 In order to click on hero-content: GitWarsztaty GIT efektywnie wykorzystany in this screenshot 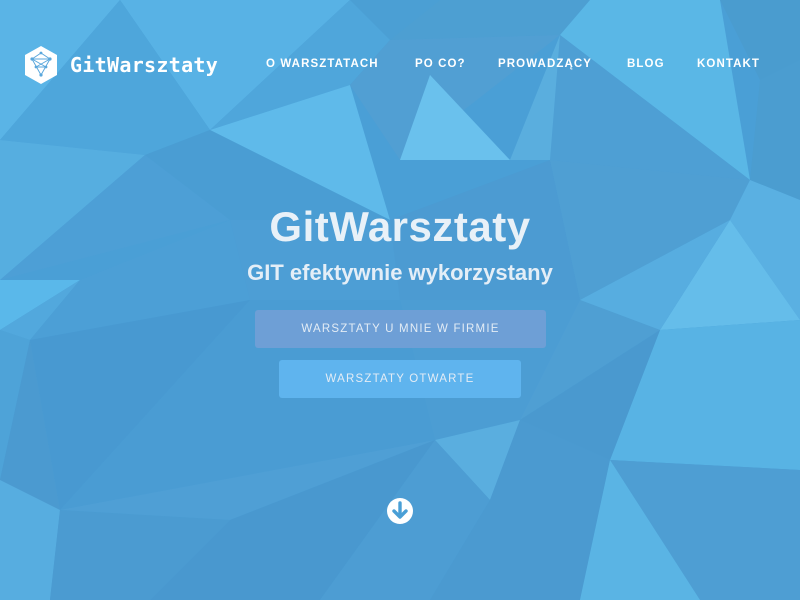, I will do `click(400, 244)`.